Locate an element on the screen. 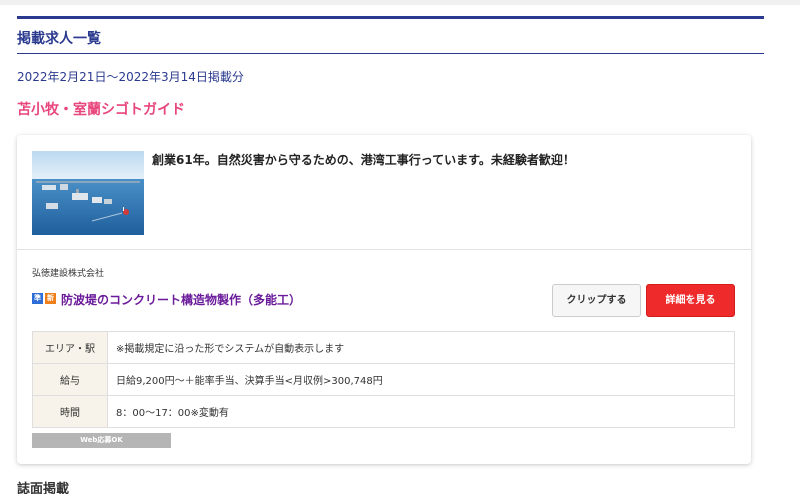 This screenshot has height=494, width=800. new-badge: 新 is located at coordinates (50, 298).